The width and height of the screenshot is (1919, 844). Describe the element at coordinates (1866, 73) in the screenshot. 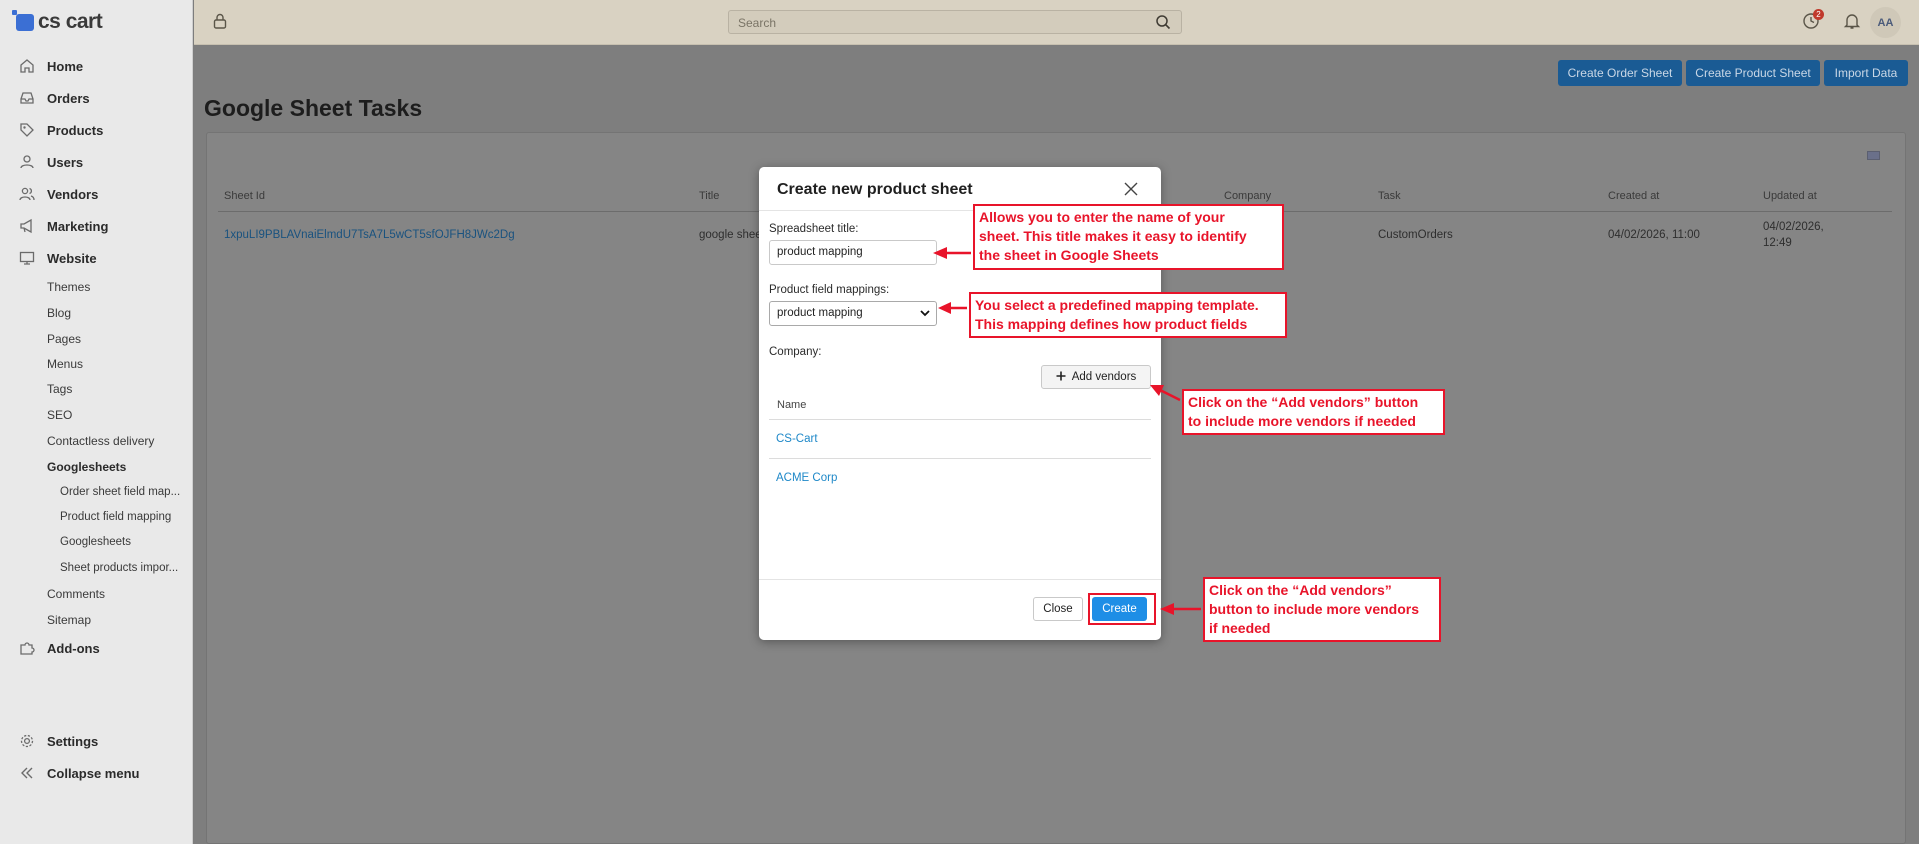

I see `import-data-button: Import Data` at that location.